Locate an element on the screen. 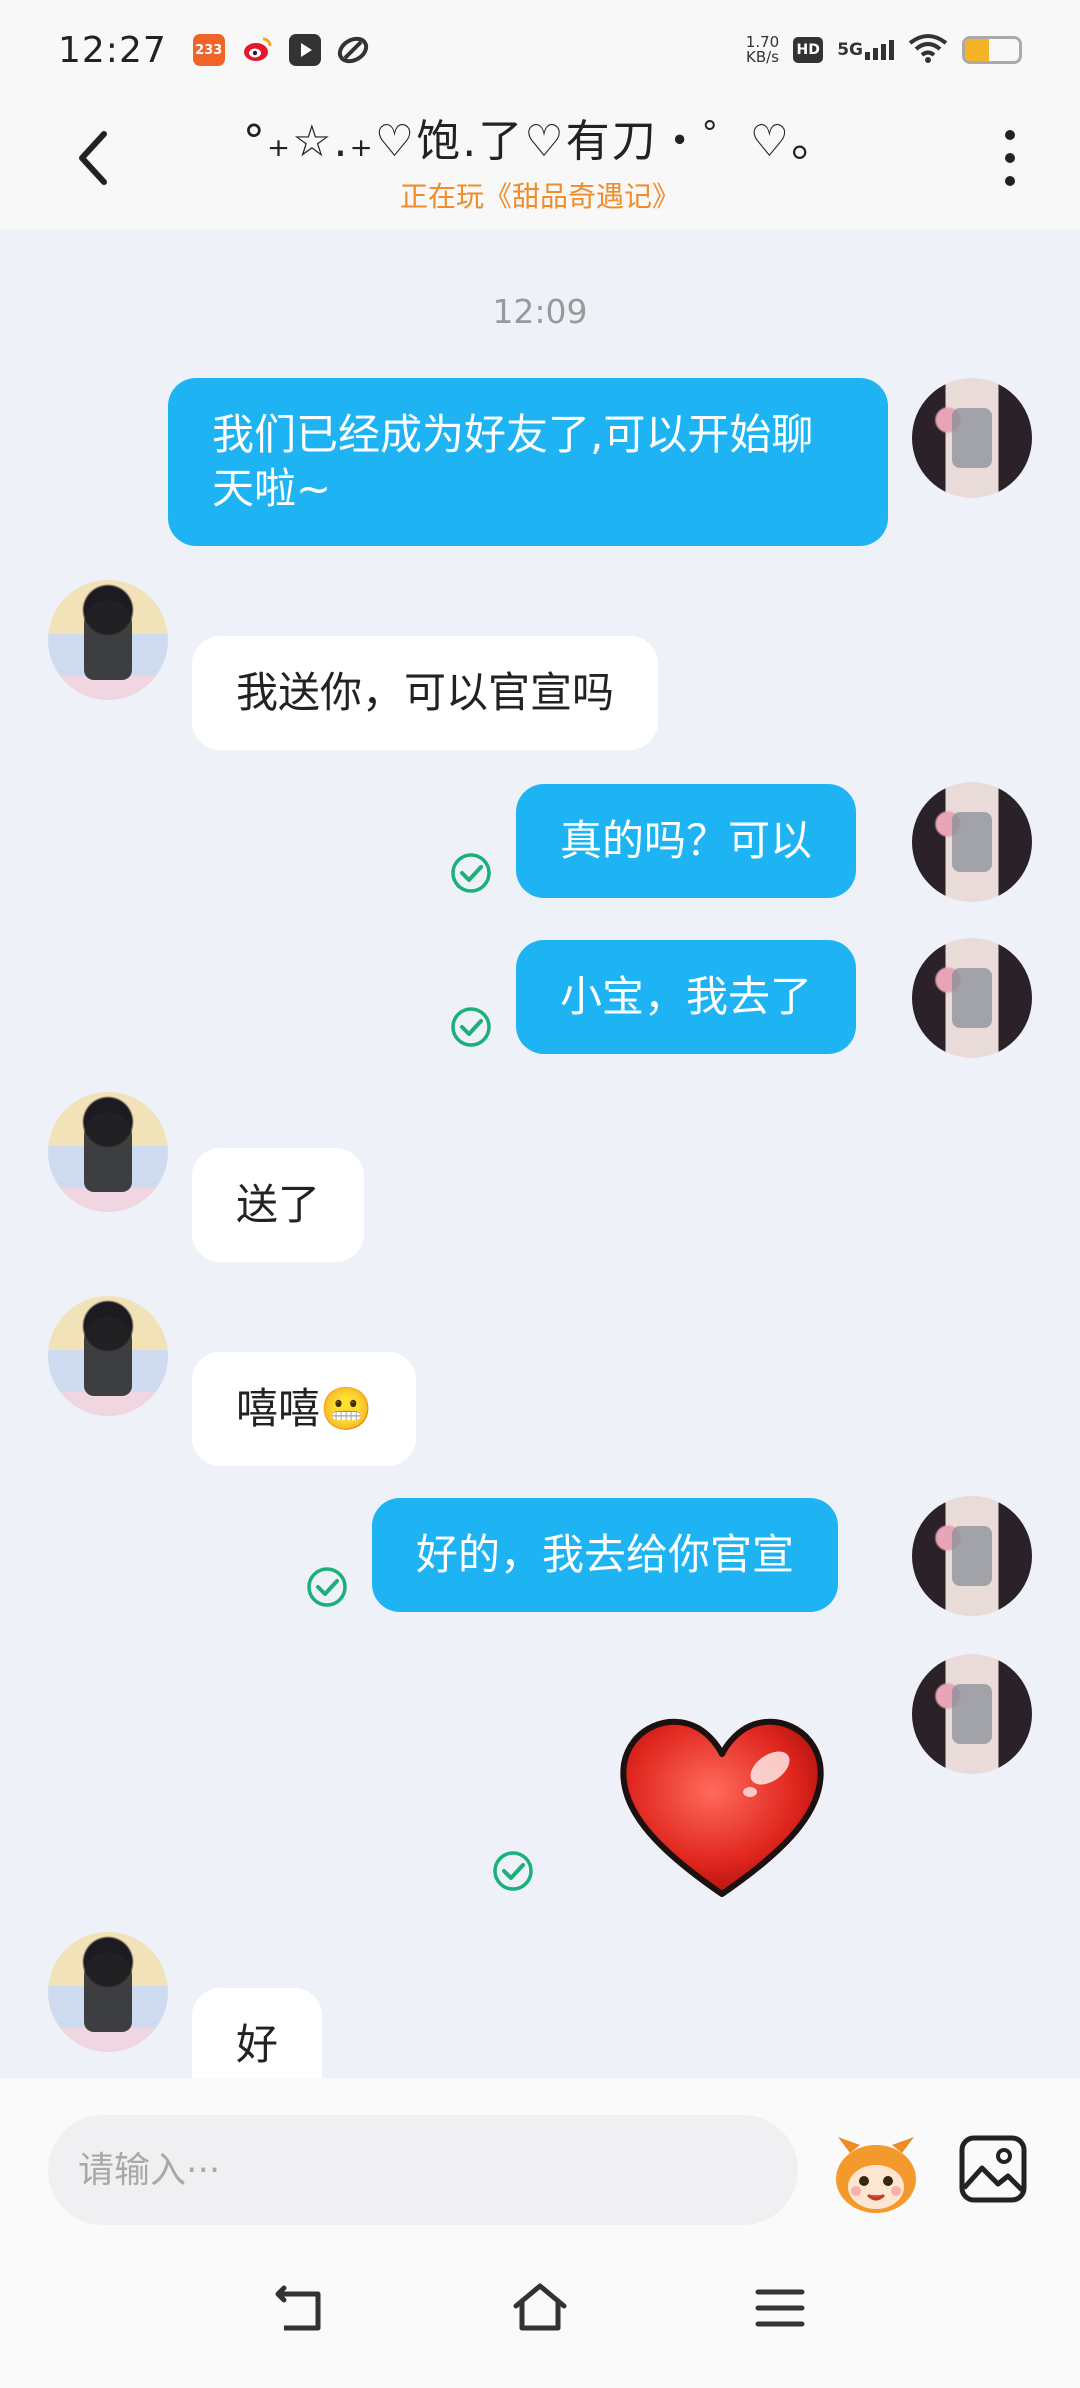 Image resolution: width=1080 pixels, height=2388 pixels. contact-name: °₊☆.₊♡饱.了♡有刀・゜♡。 is located at coordinates (540, 141).